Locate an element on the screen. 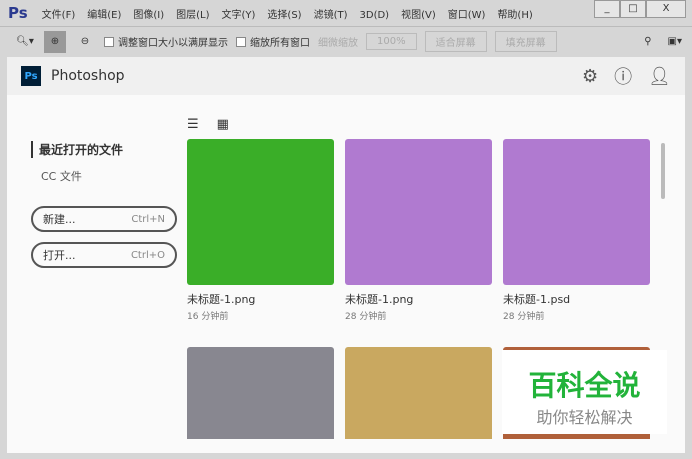 The height and width of the screenshot is (459, 692). menu-item: 窗口(W) is located at coordinates (467, 15).